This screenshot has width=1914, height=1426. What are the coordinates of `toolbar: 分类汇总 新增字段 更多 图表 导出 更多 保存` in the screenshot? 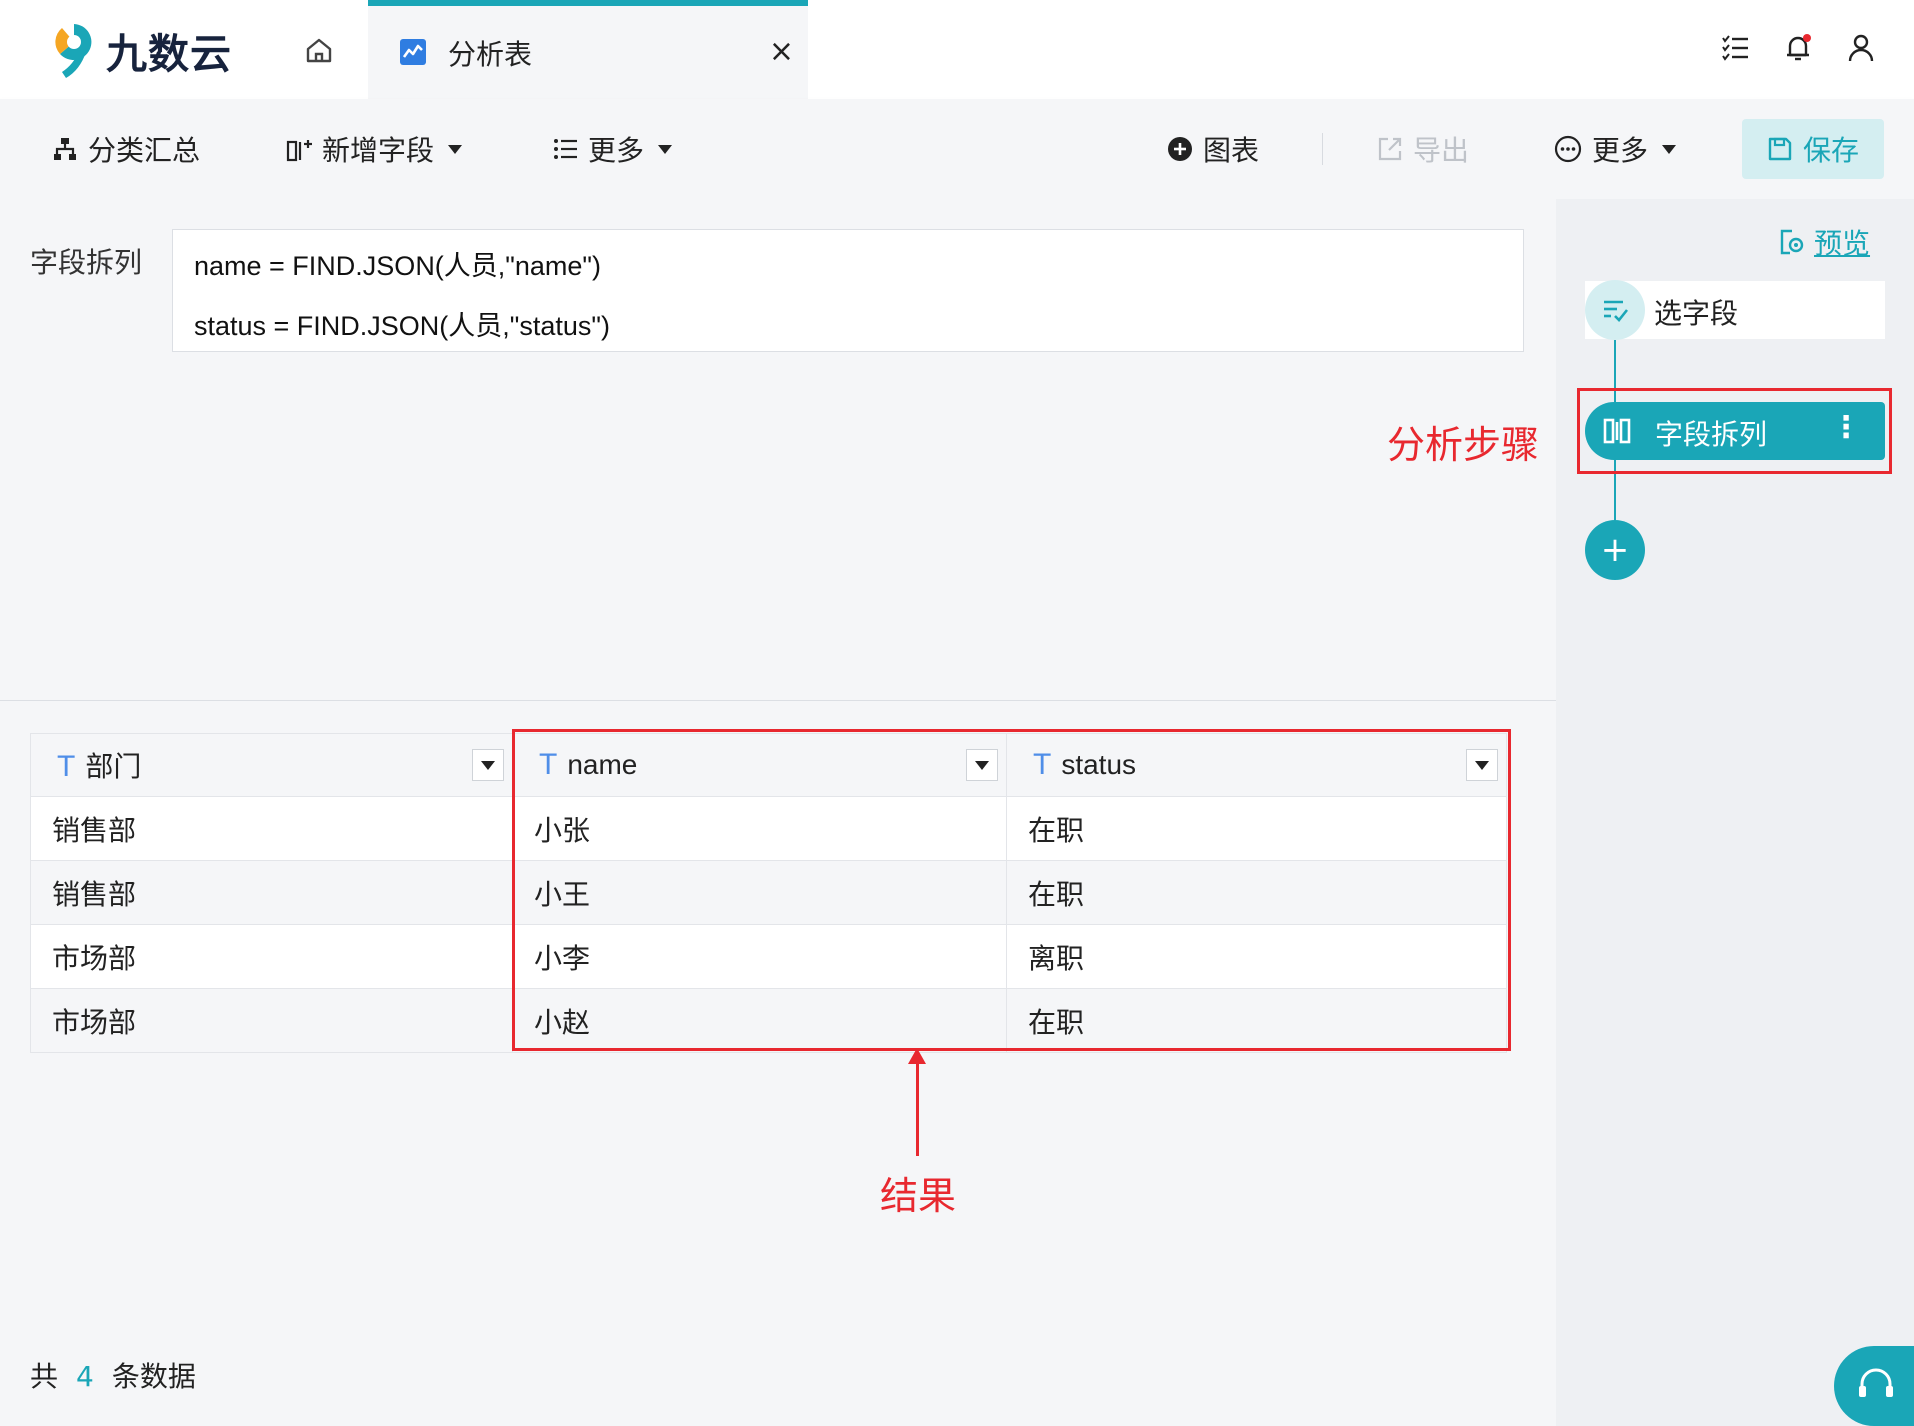 It's located at (957, 149).